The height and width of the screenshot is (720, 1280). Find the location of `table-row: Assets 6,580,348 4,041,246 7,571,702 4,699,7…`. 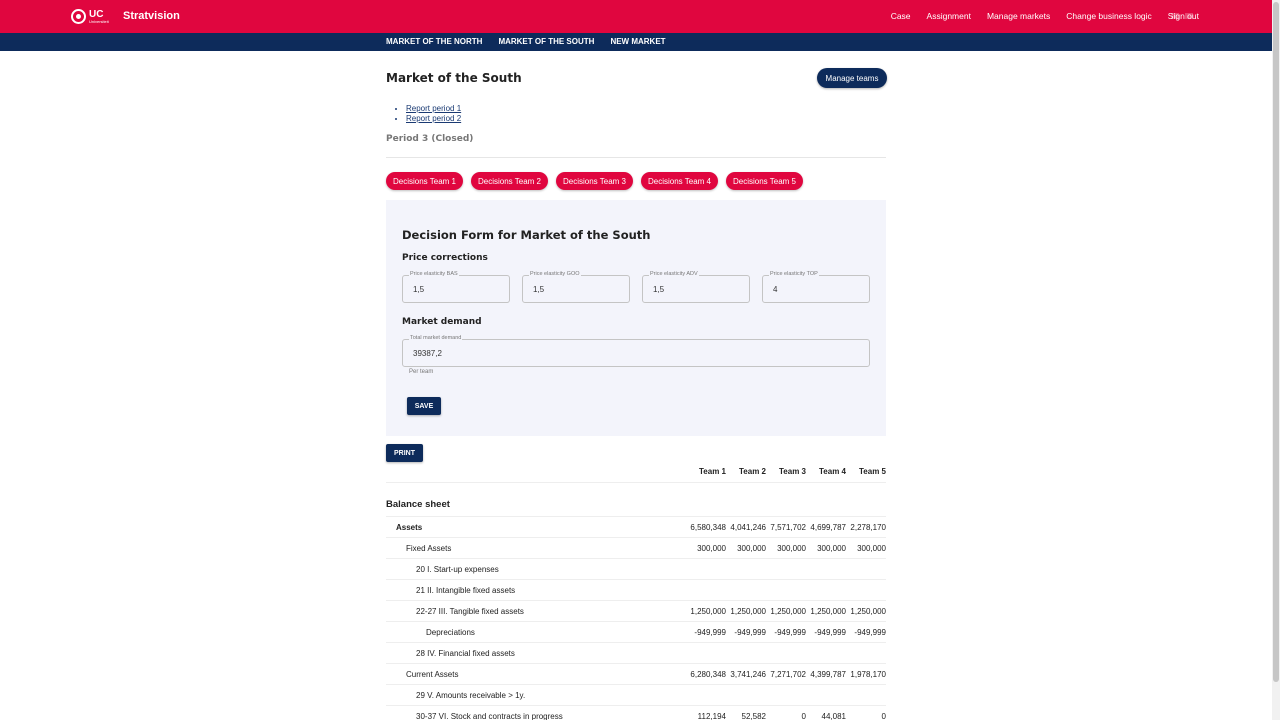

table-row: Assets 6,580,348 4,041,246 7,571,702 4,699,7… is located at coordinates (636, 526).